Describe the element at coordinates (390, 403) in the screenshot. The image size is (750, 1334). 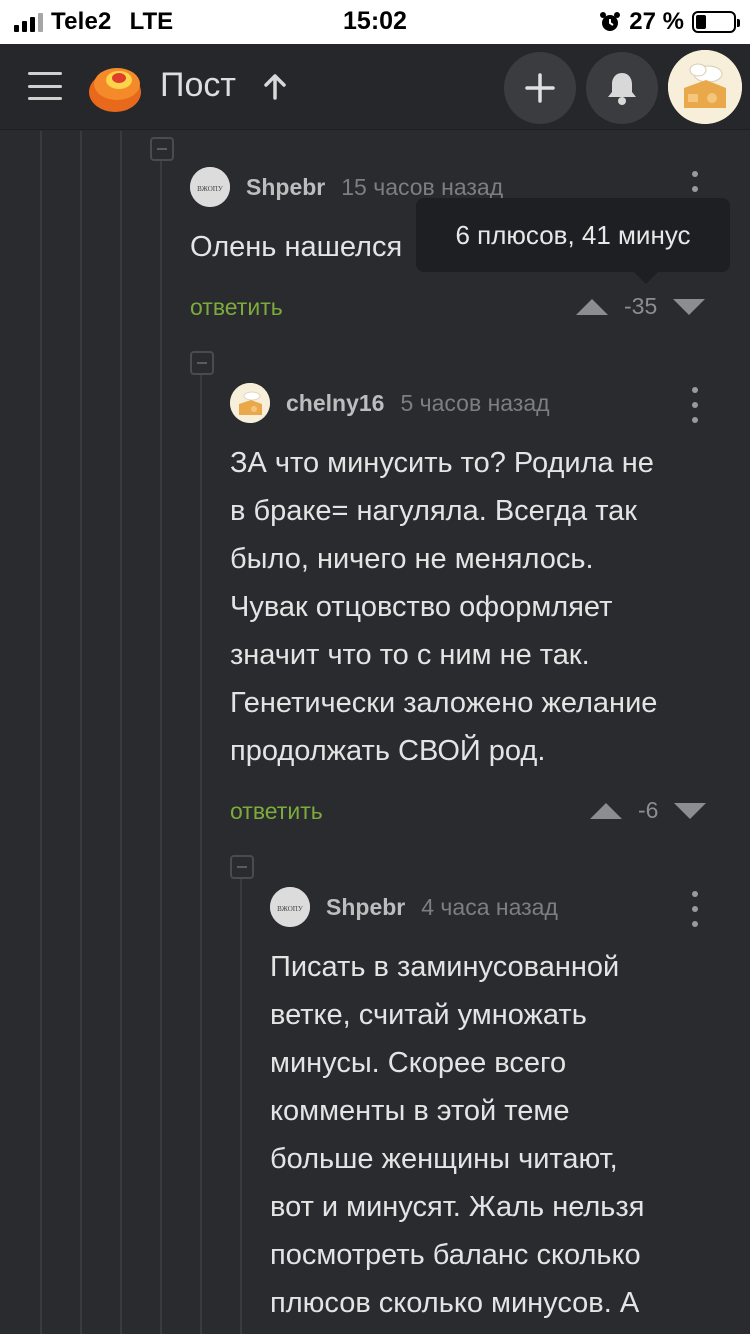
I see `comment-header: chelny16 5 часов назад` at that location.